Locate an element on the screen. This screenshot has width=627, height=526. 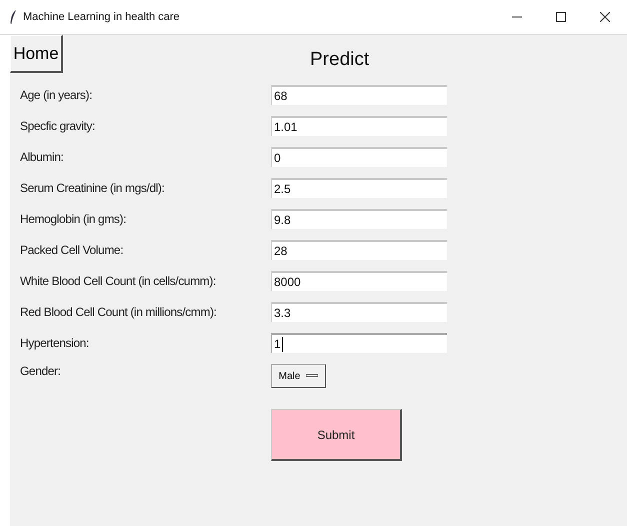
input-field: 3.3 is located at coordinates (359, 312).